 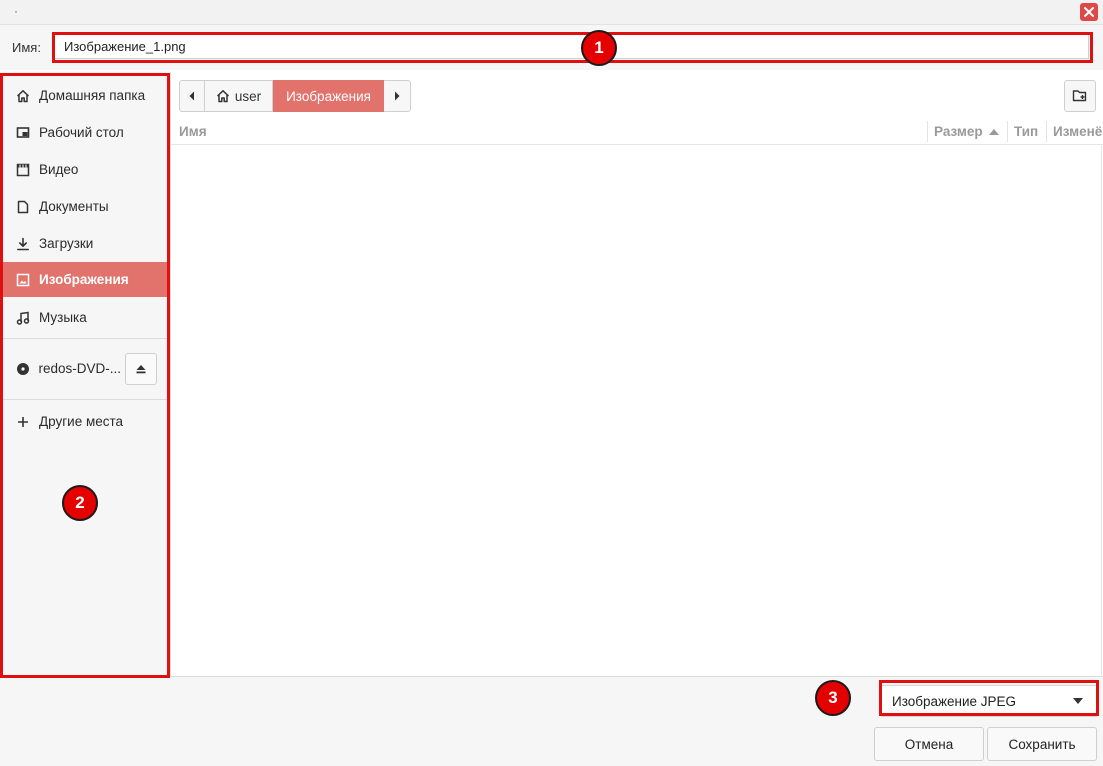 I want to click on new-folder-icon, so click(x=1079, y=96).